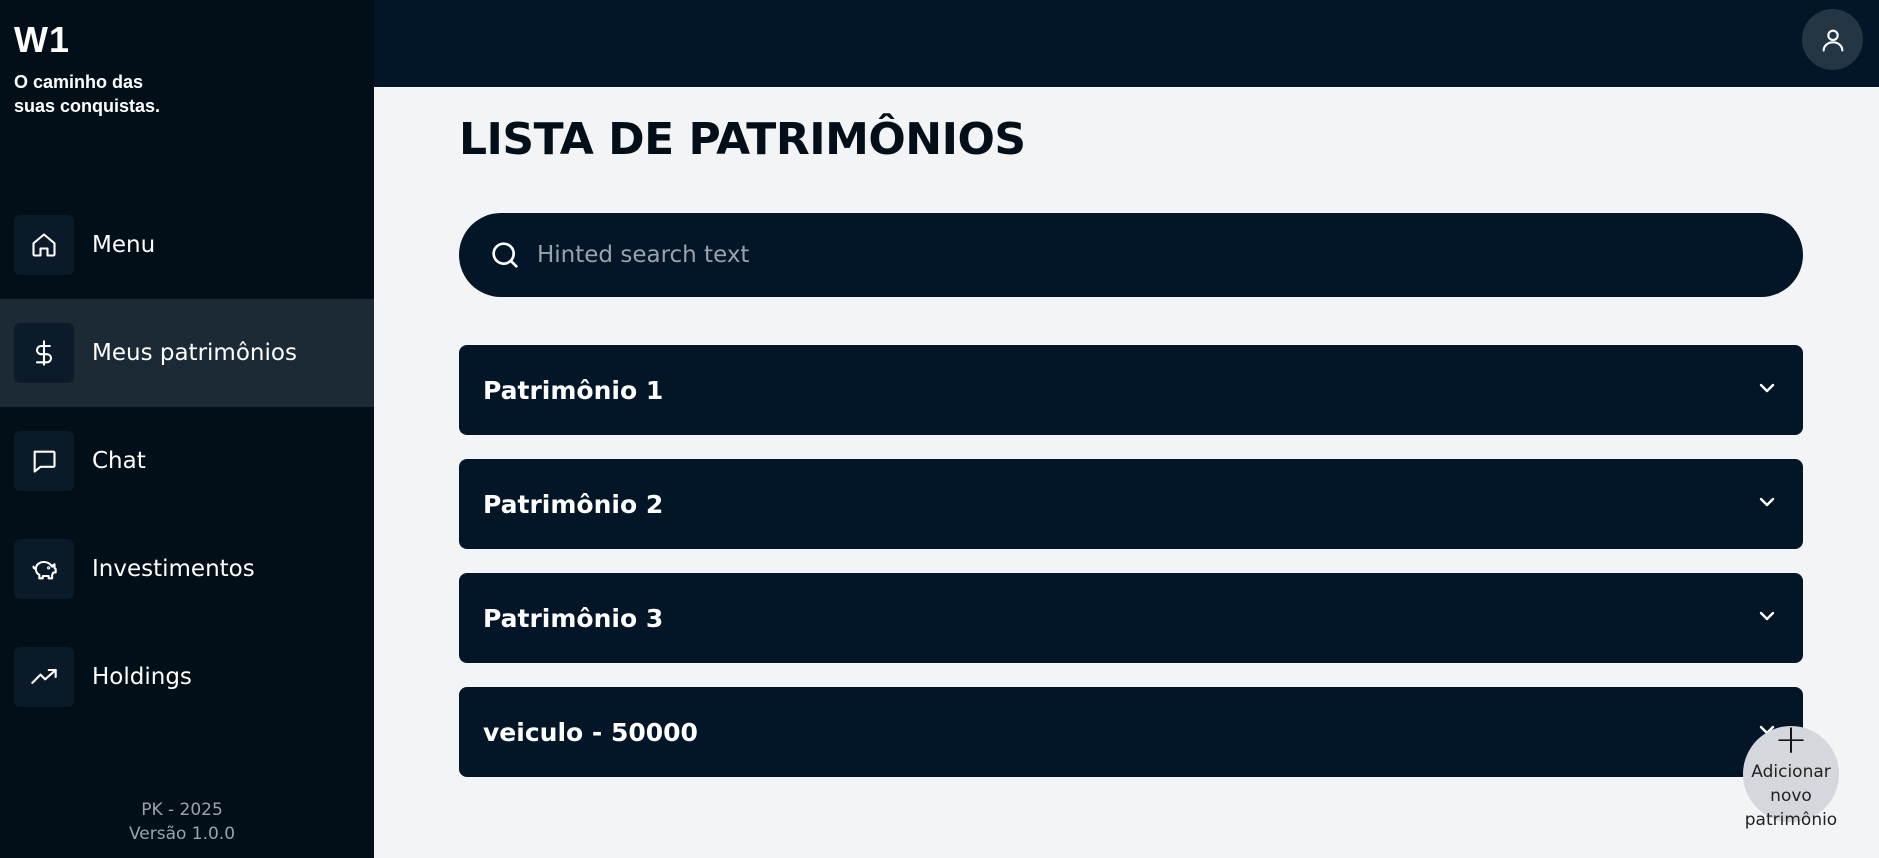  Describe the element at coordinates (1131, 390) in the screenshot. I see `asset-accordion-item: Patrimônio 1` at that location.